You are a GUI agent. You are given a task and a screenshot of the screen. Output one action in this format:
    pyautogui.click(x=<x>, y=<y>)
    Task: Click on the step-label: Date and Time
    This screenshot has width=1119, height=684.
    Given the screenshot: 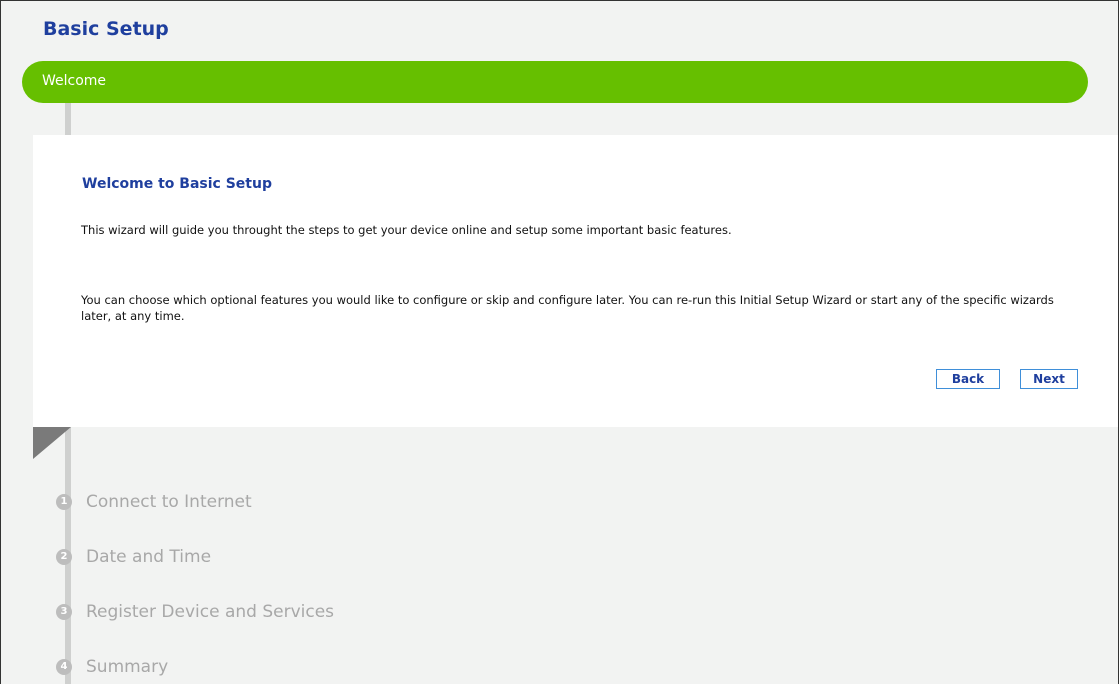 What is the action you would take?
    pyautogui.click(x=149, y=557)
    